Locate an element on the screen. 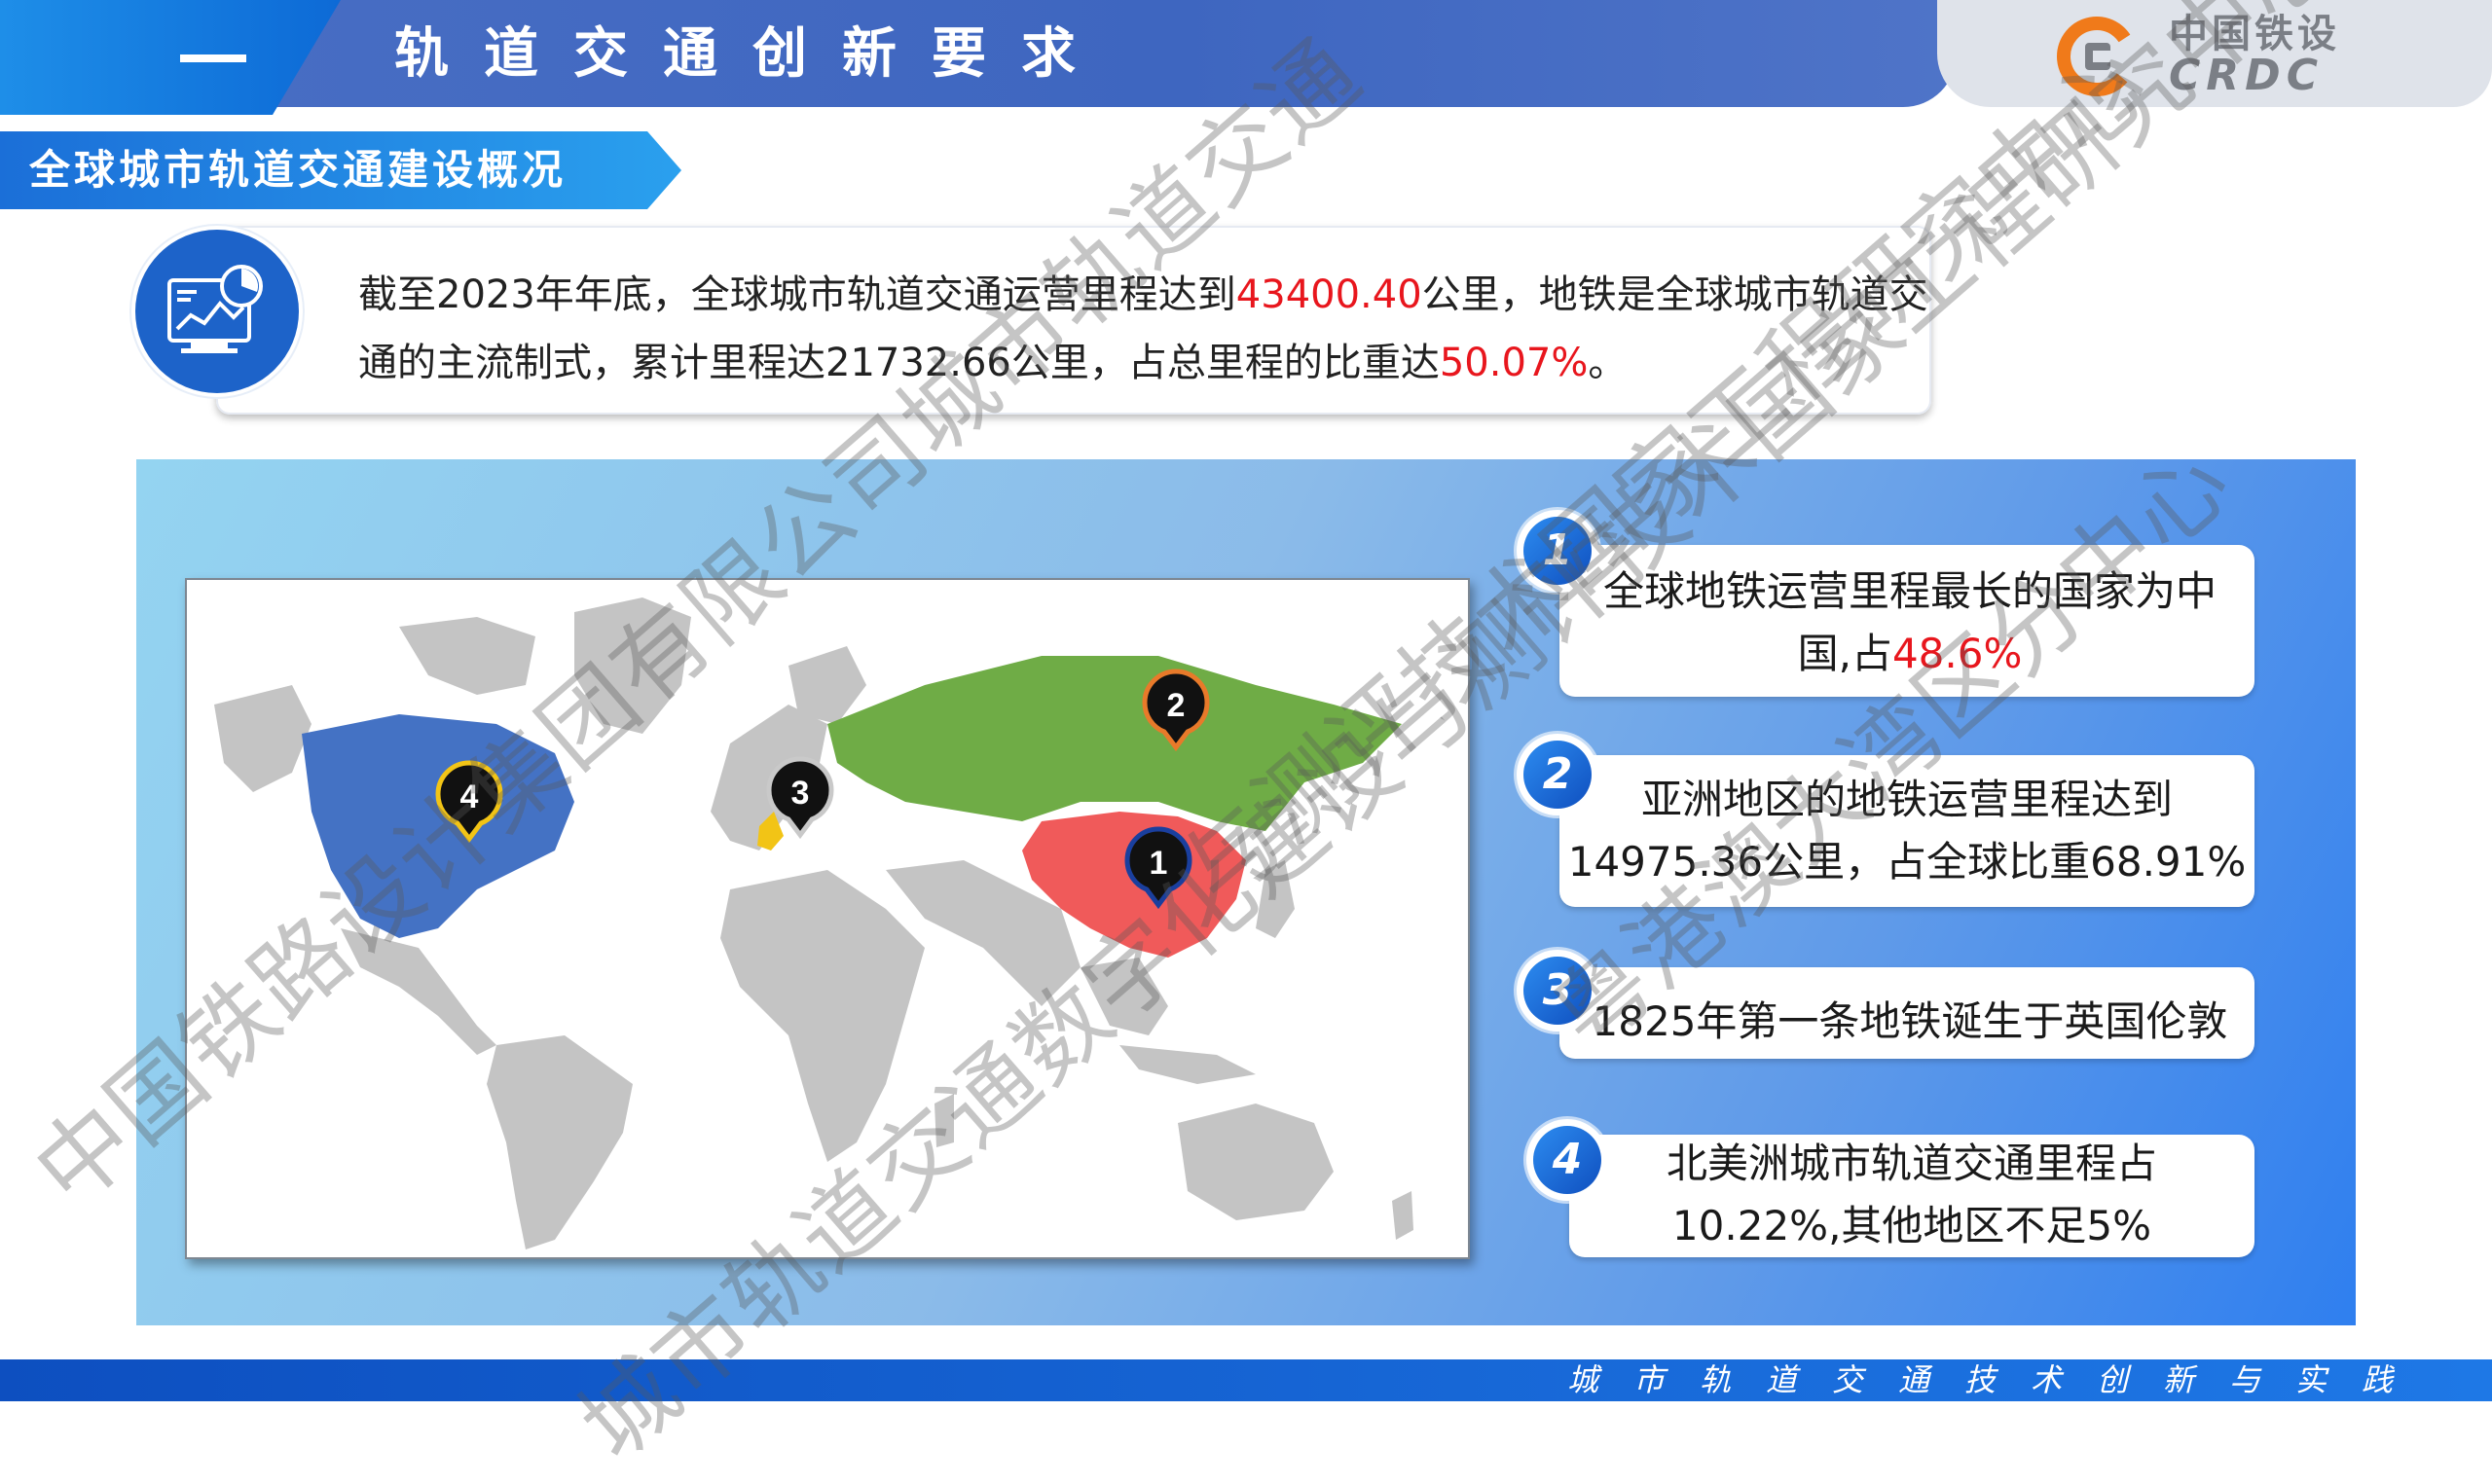 This screenshot has height=1484, width=2492. section-tag-label: 全球城市轨道交通建设概况 is located at coordinates (298, 170).